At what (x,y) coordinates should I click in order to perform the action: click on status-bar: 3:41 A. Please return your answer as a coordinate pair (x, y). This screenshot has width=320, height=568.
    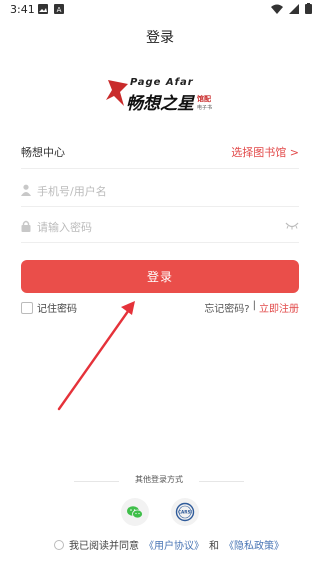
    Looking at the image, I should click on (160, 10).